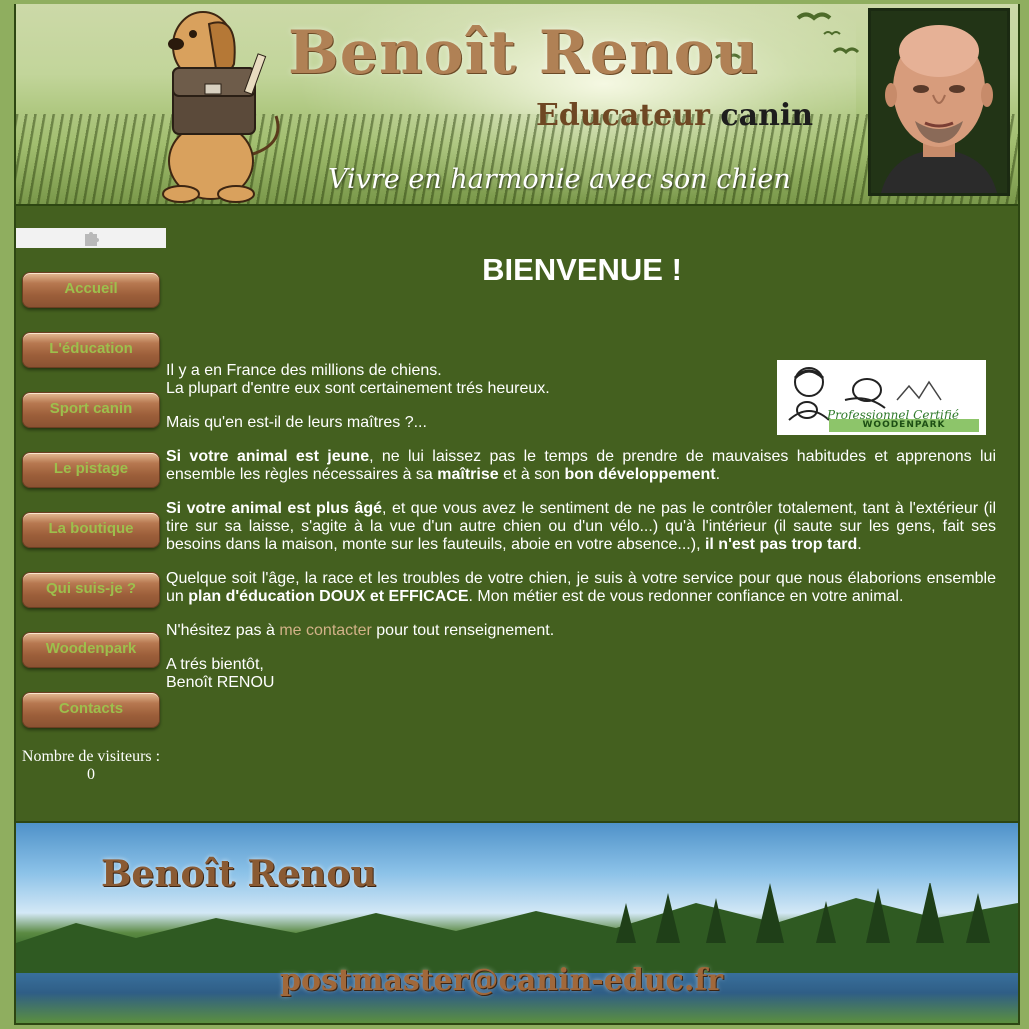  What do you see at coordinates (325, 630) in the screenshot?
I see `contact-link: me contacter` at bounding box center [325, 630].